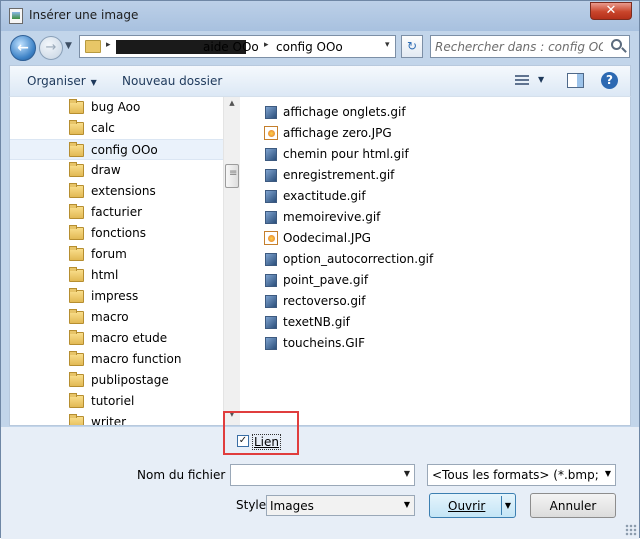  I want to click on link-label: Lien, so click(267, 442).